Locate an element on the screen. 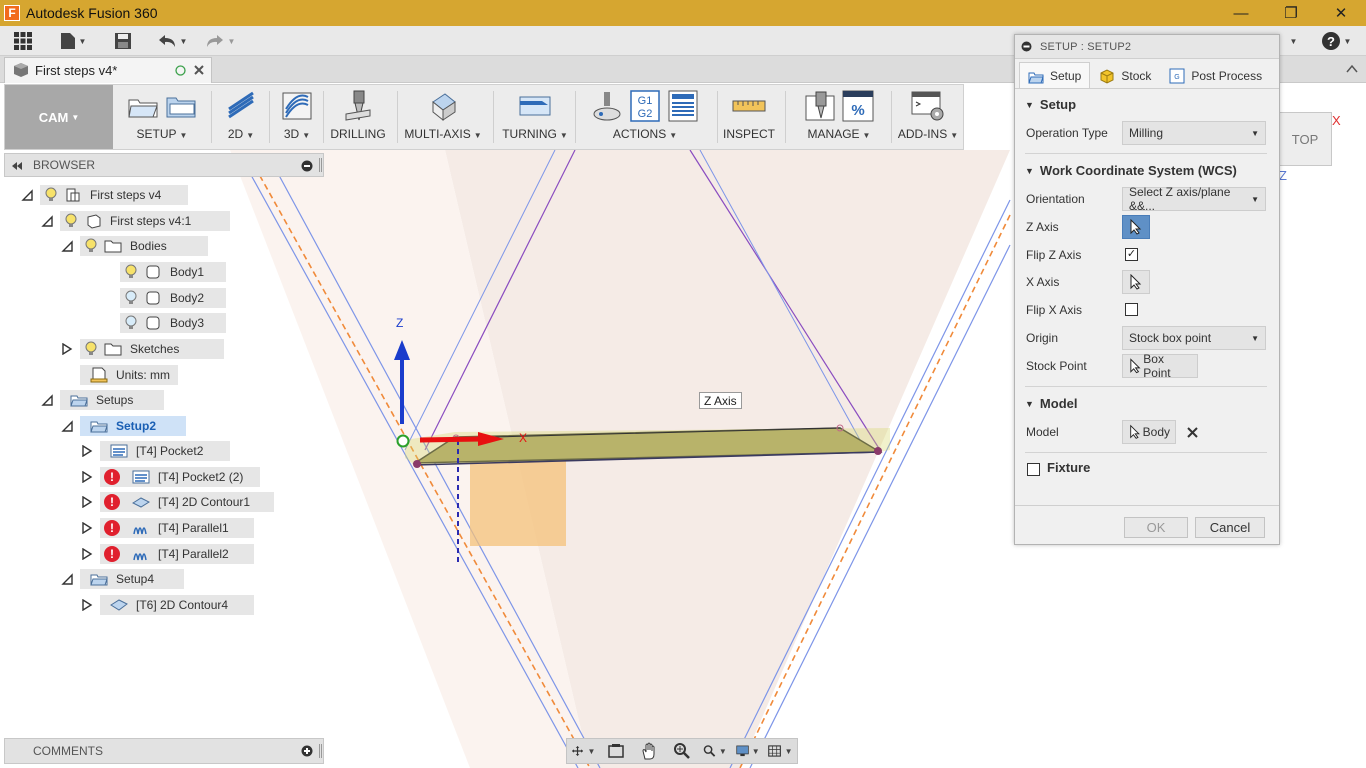 The height and width of the screenshot is (768, 1366). orientation-select: Select Z axis/plane &&... ▼ is located at coordinates (1194, 199).